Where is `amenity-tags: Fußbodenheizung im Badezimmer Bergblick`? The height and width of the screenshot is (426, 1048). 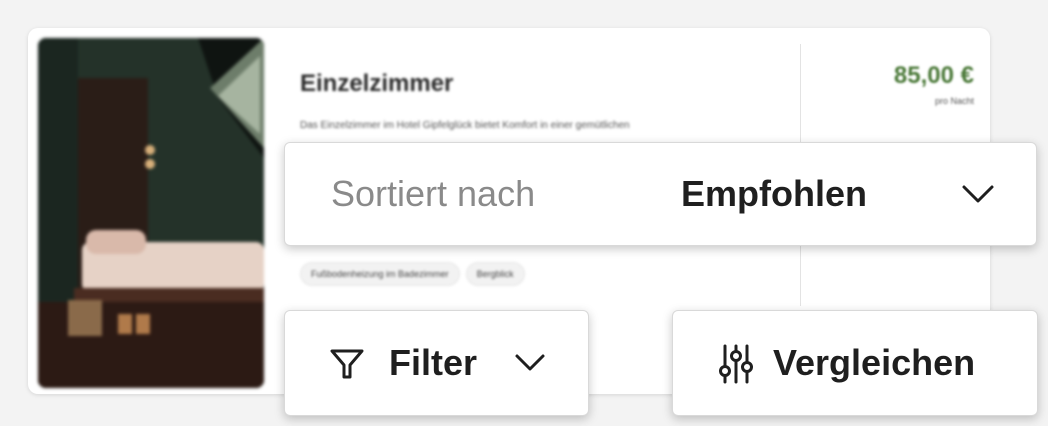 amenity-tags: Fußbodenheizung im Badezimmer Bergblick is located at coordinates (412, 274).